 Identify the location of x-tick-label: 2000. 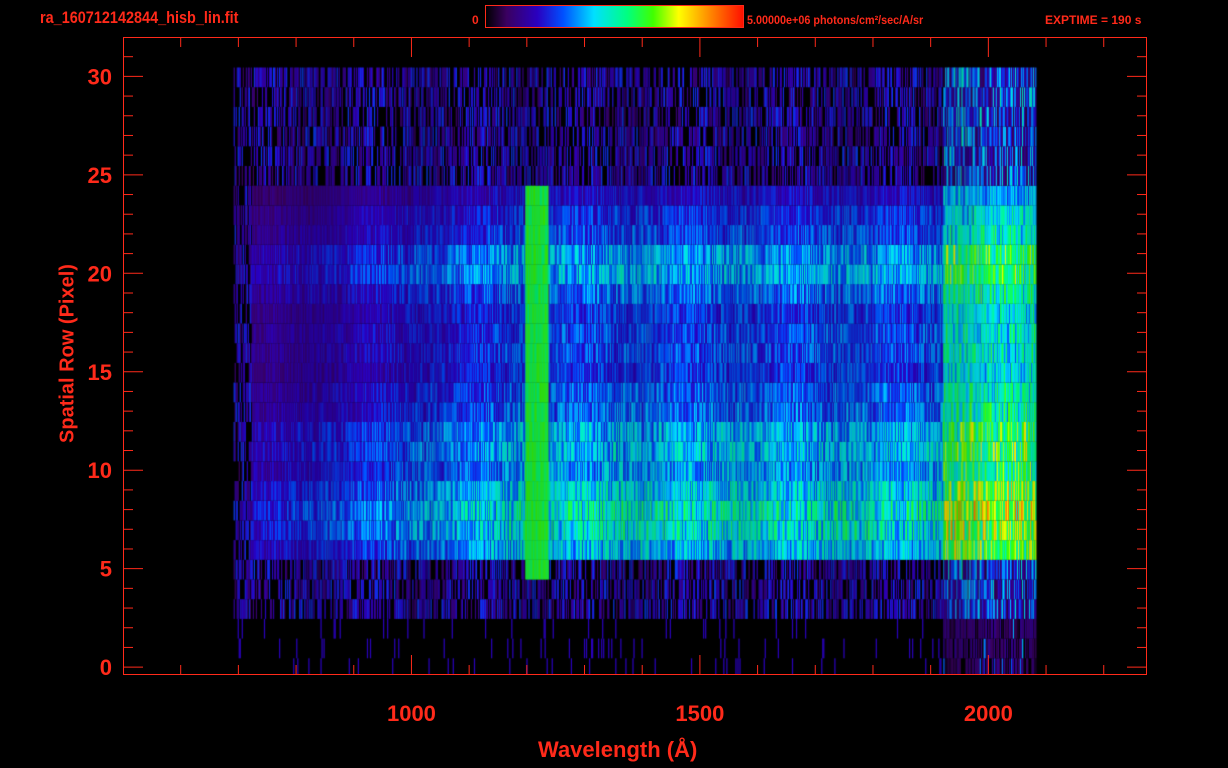
(988, 713).